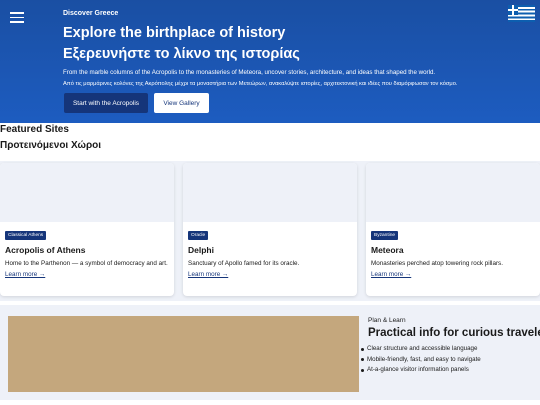 The width and height of the screenshot is (540, 405). I want to click on view-gallery-button: View Gallery, so click(181, 103).